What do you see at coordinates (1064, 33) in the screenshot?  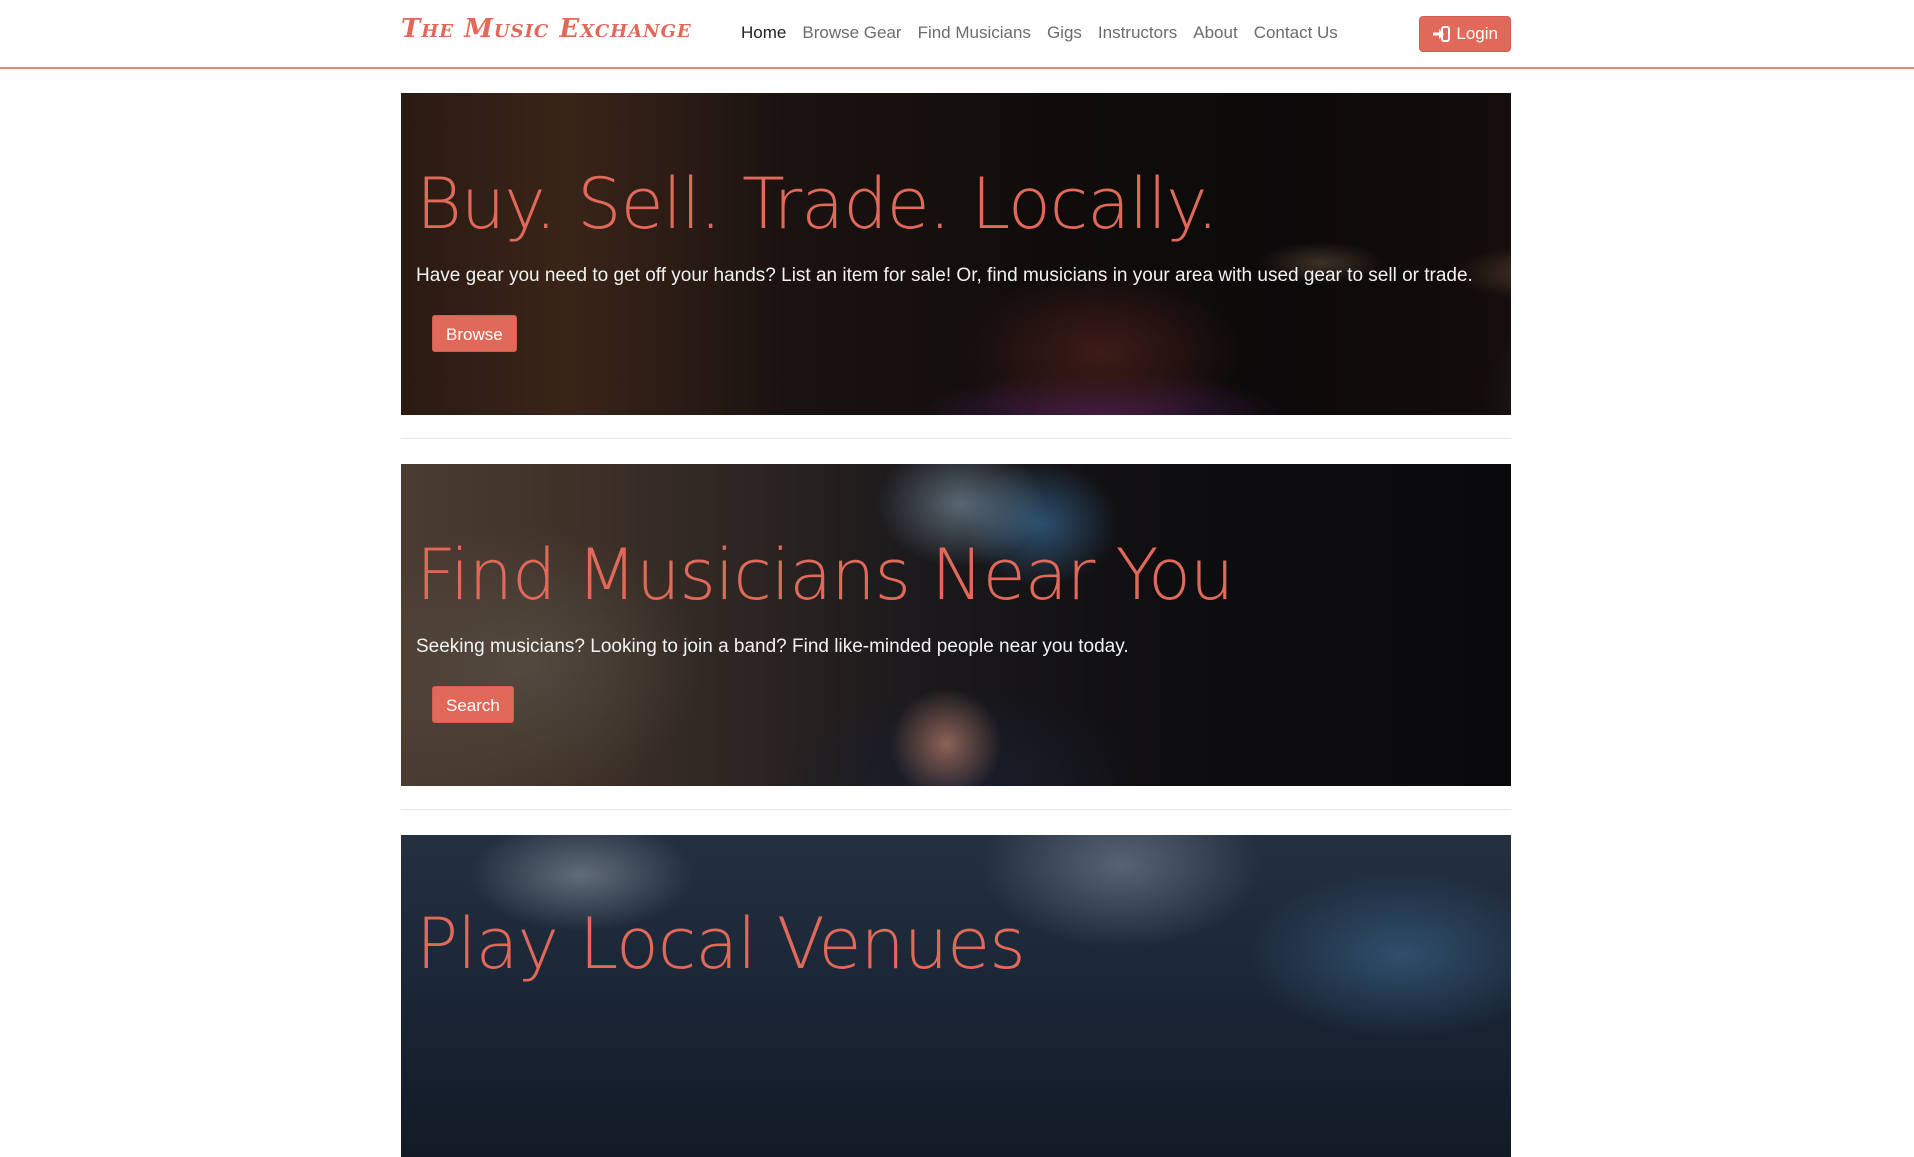 I see `nav-item-gigs: Gigs` at bounding box center [1064, 33].